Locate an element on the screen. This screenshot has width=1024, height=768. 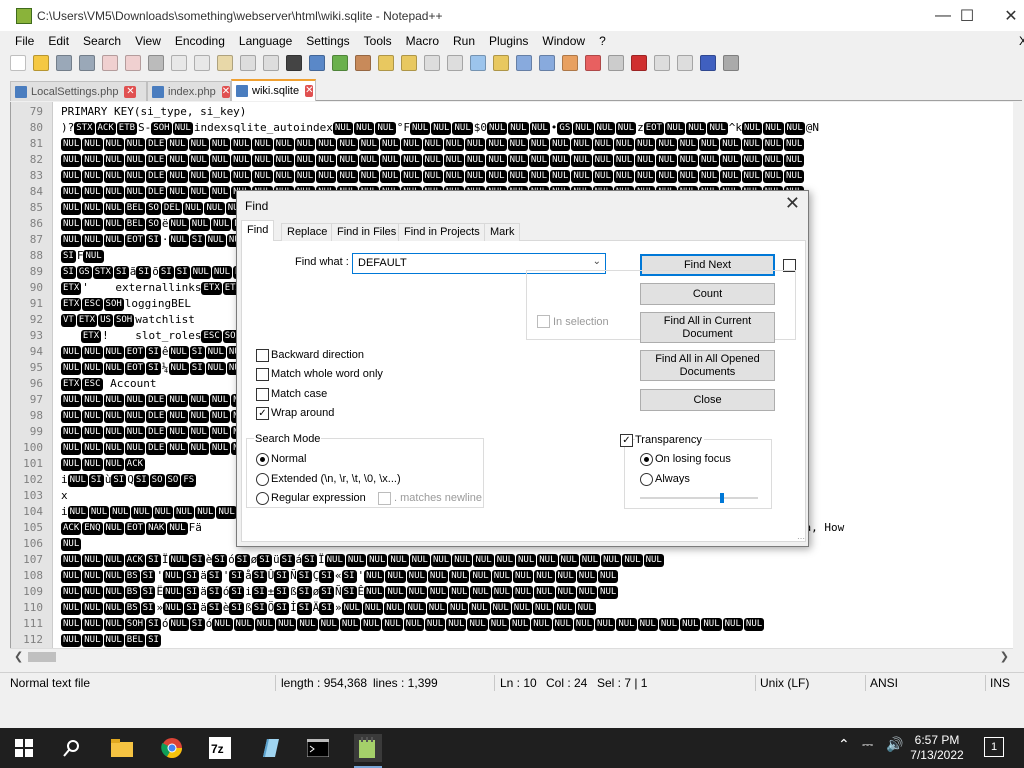
horizontal-scrollbar: ❮ ❯ is located at coordinates (511, 656).